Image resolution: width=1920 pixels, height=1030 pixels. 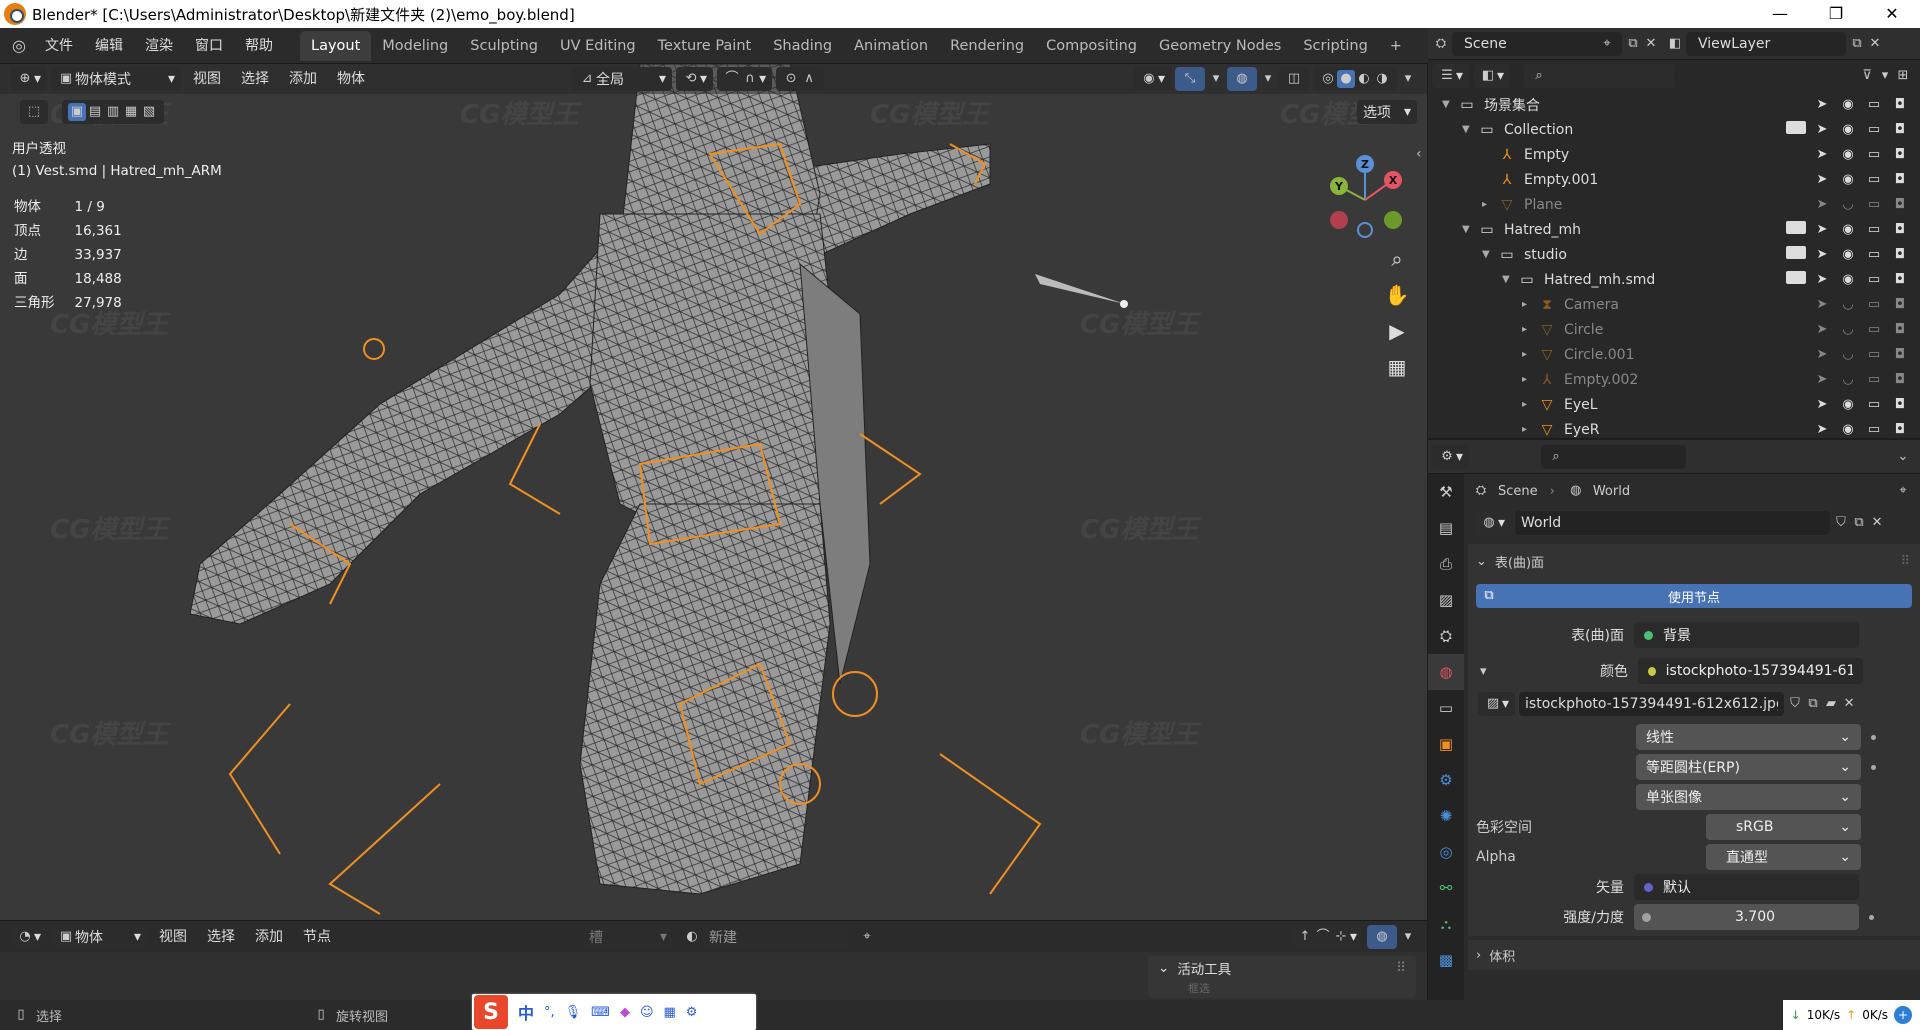 What do you see at coordinates (1282, 968) in the screenshot?
I see `active-tool-panel-header: ⌄活动工具⠿` at bounding box center [1282, 968].